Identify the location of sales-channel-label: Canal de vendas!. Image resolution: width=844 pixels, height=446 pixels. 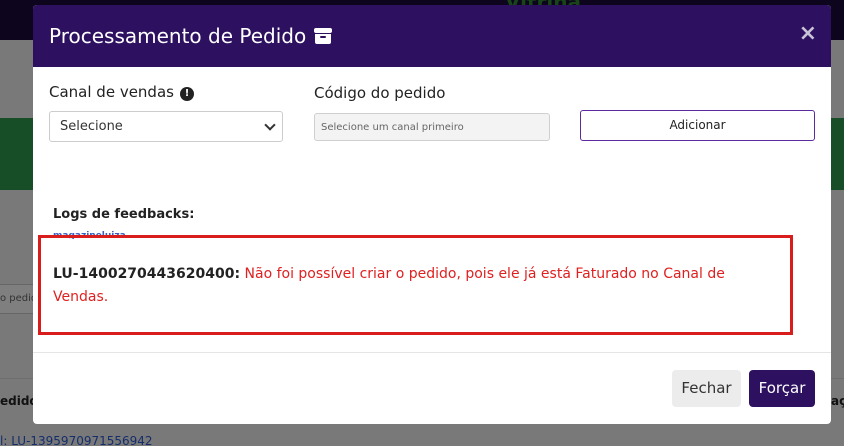
(121, 92).